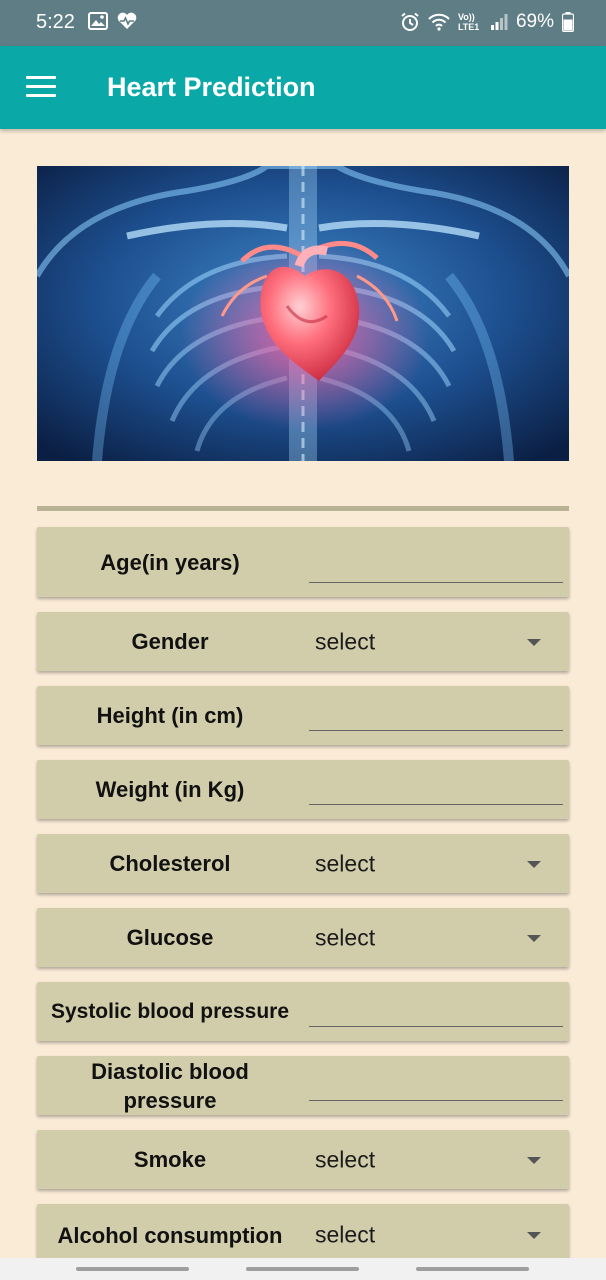  What do you see at coordinates (345, 641) in the screenshot?
I see `gender-selected-value: select` at bounding box center [345, 641].